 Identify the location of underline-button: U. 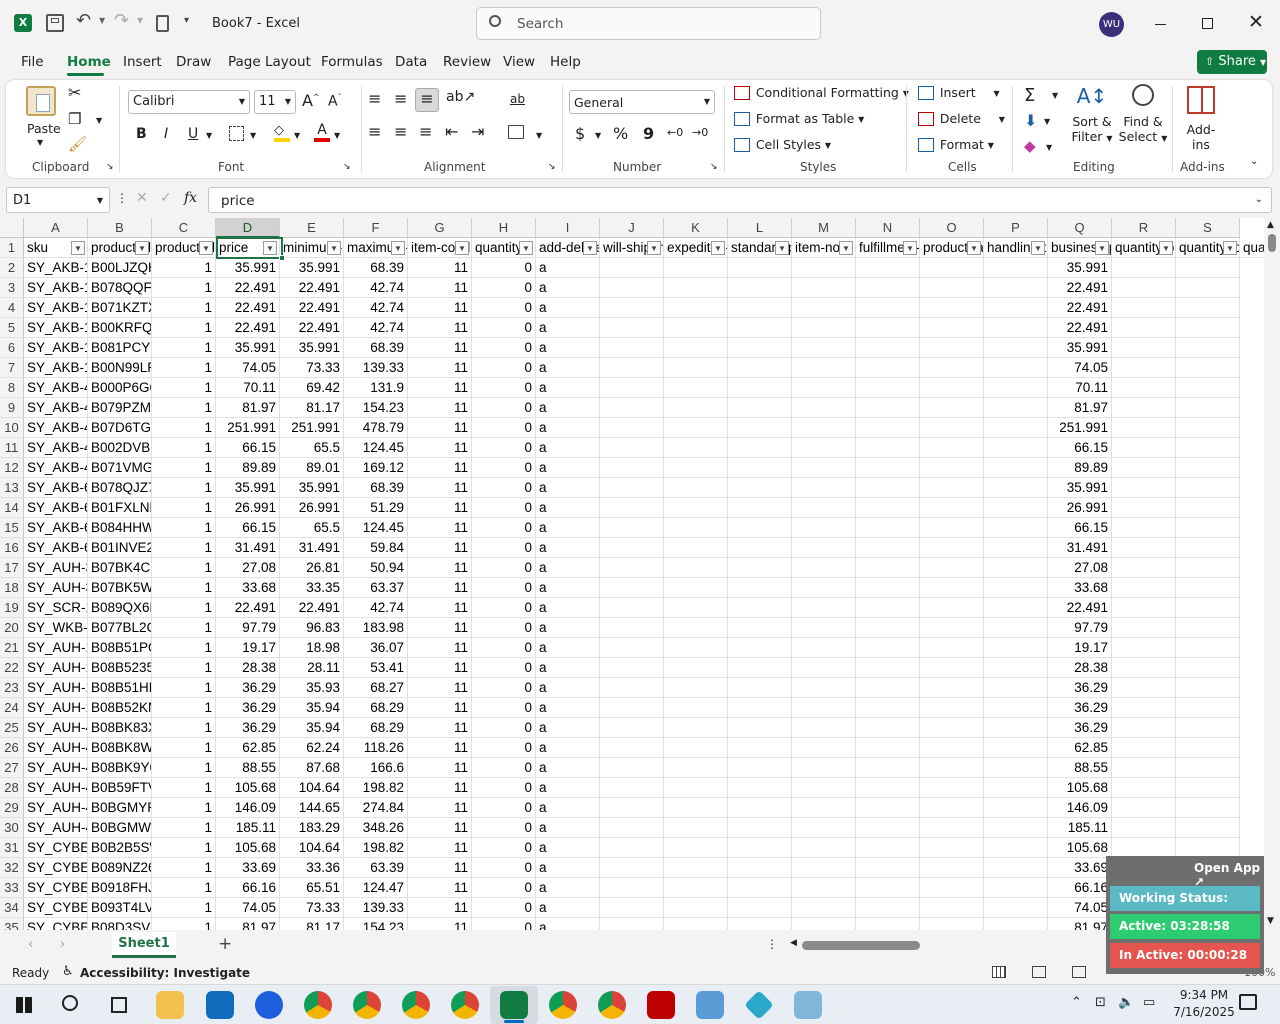
(193, 134).